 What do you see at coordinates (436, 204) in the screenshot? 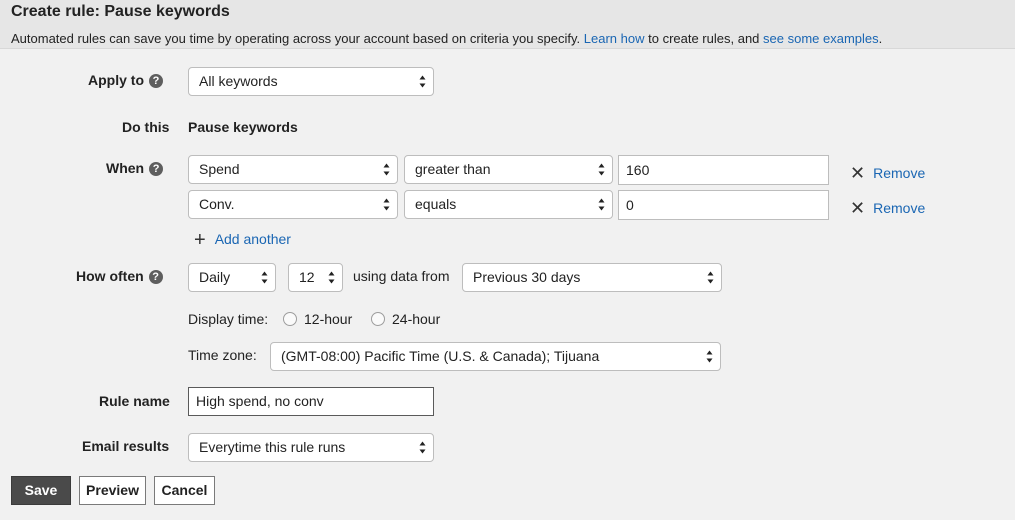
I see `condition-operator-value: equals` at bounding box center [436, 204].